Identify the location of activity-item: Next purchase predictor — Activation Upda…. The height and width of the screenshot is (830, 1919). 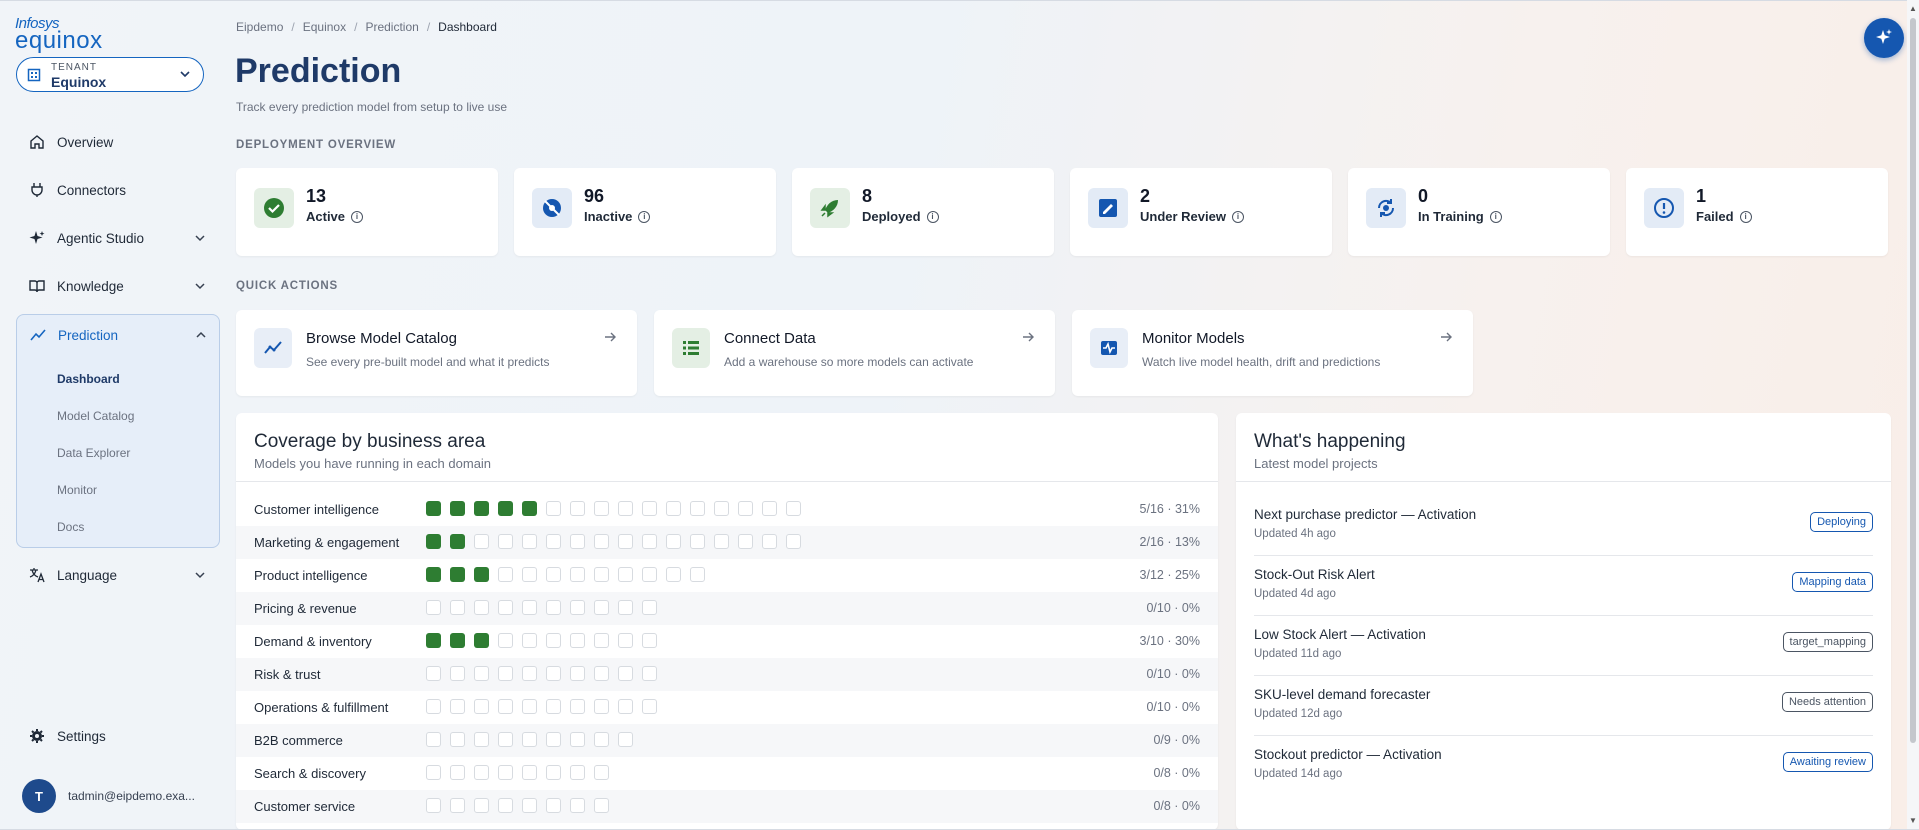
(1563, 526).